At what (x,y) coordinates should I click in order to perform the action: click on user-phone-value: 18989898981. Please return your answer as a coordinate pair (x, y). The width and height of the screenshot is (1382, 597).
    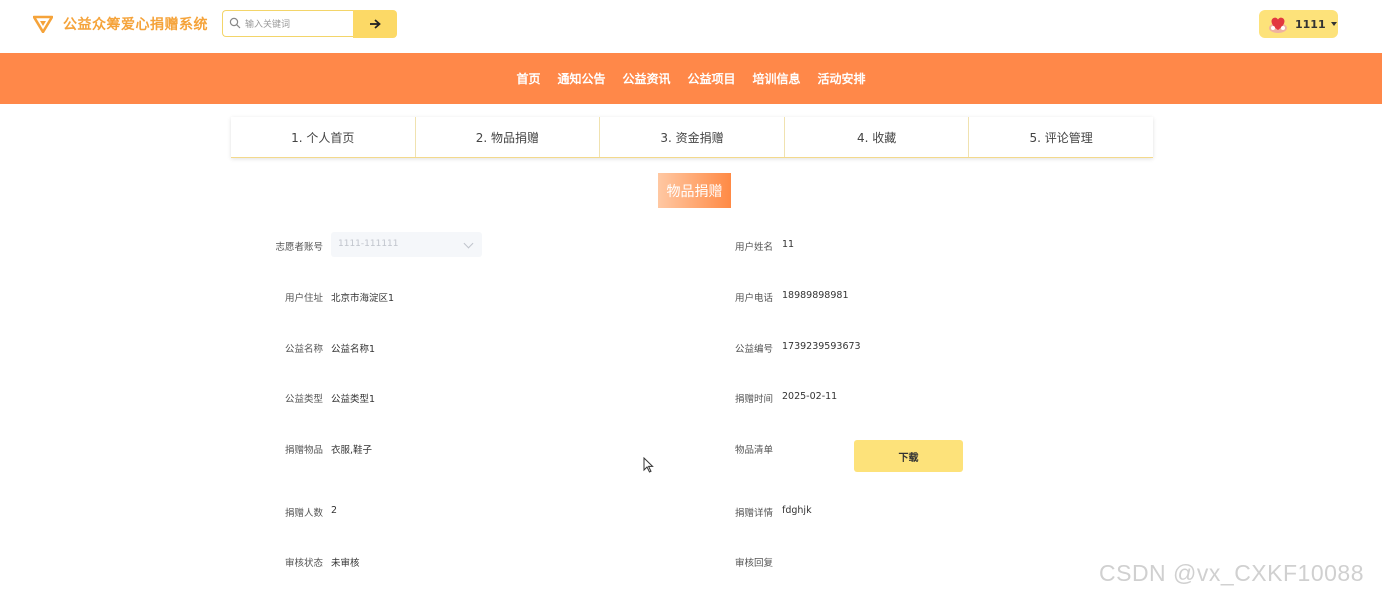
    Looking at the image, I should click on (815, 295).